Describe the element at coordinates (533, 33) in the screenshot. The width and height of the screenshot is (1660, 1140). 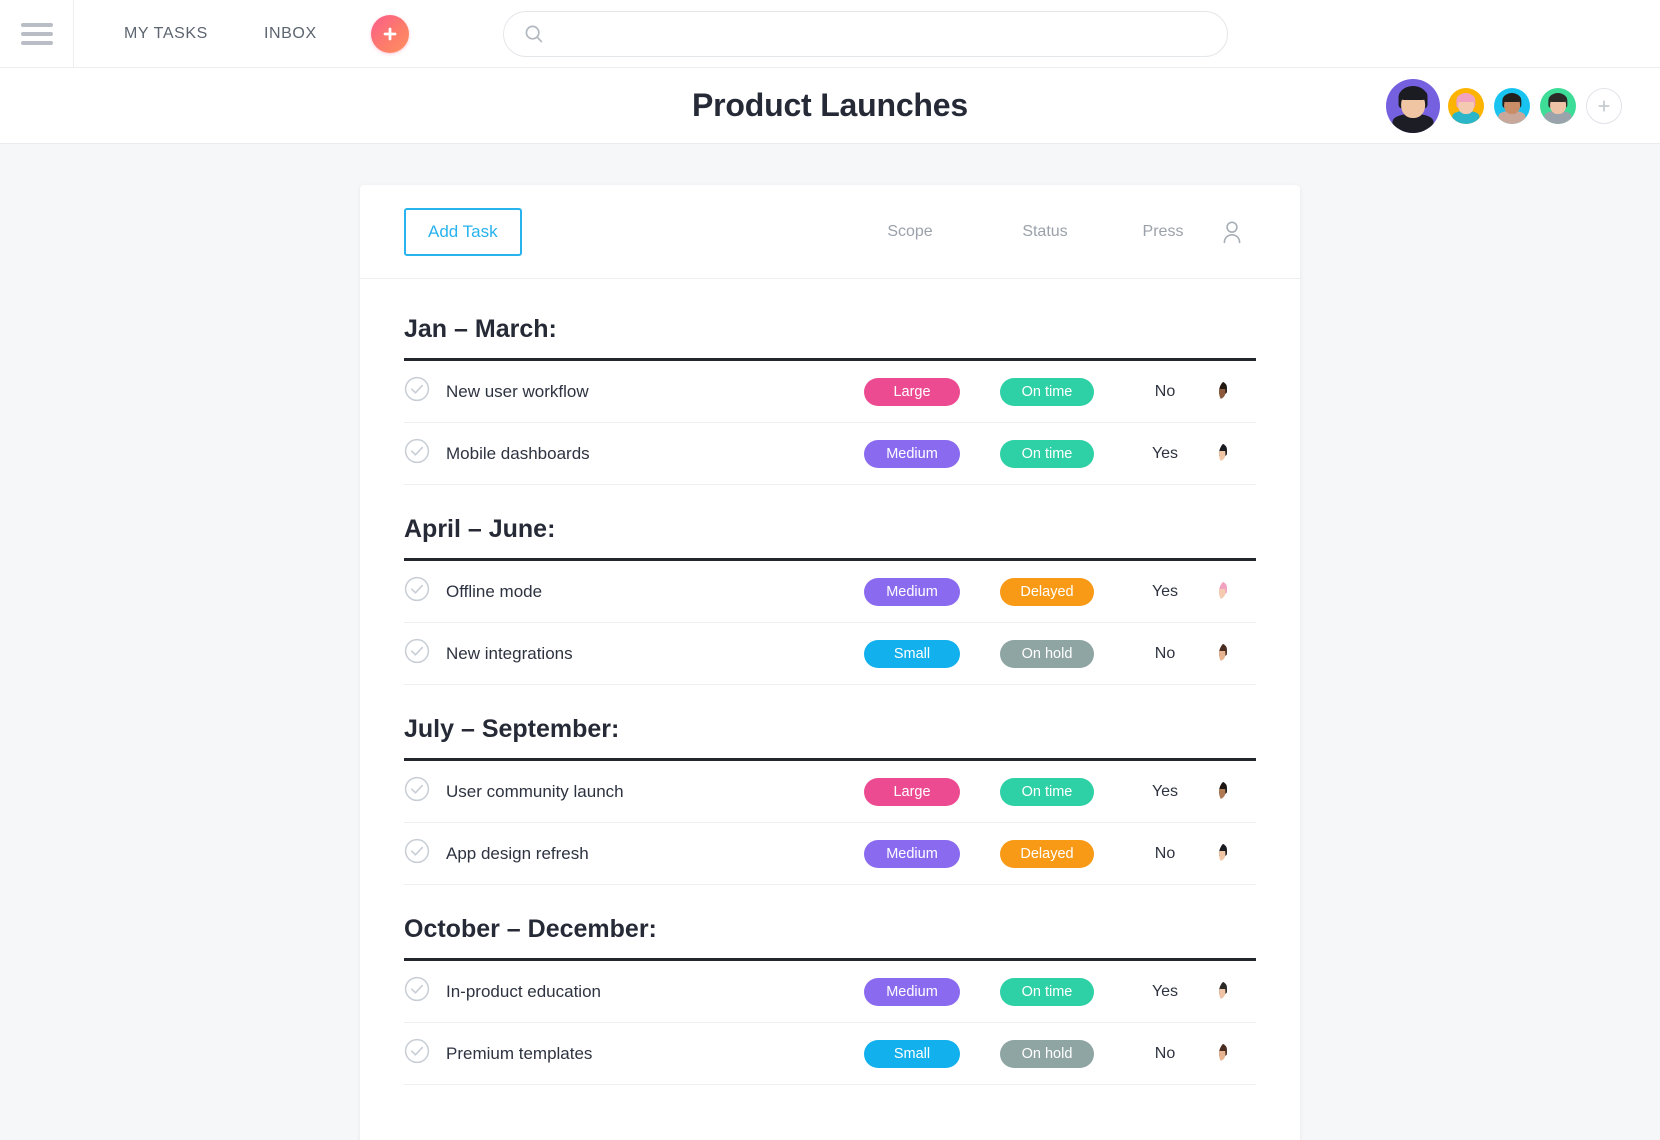
I see `search-icon` at that location.